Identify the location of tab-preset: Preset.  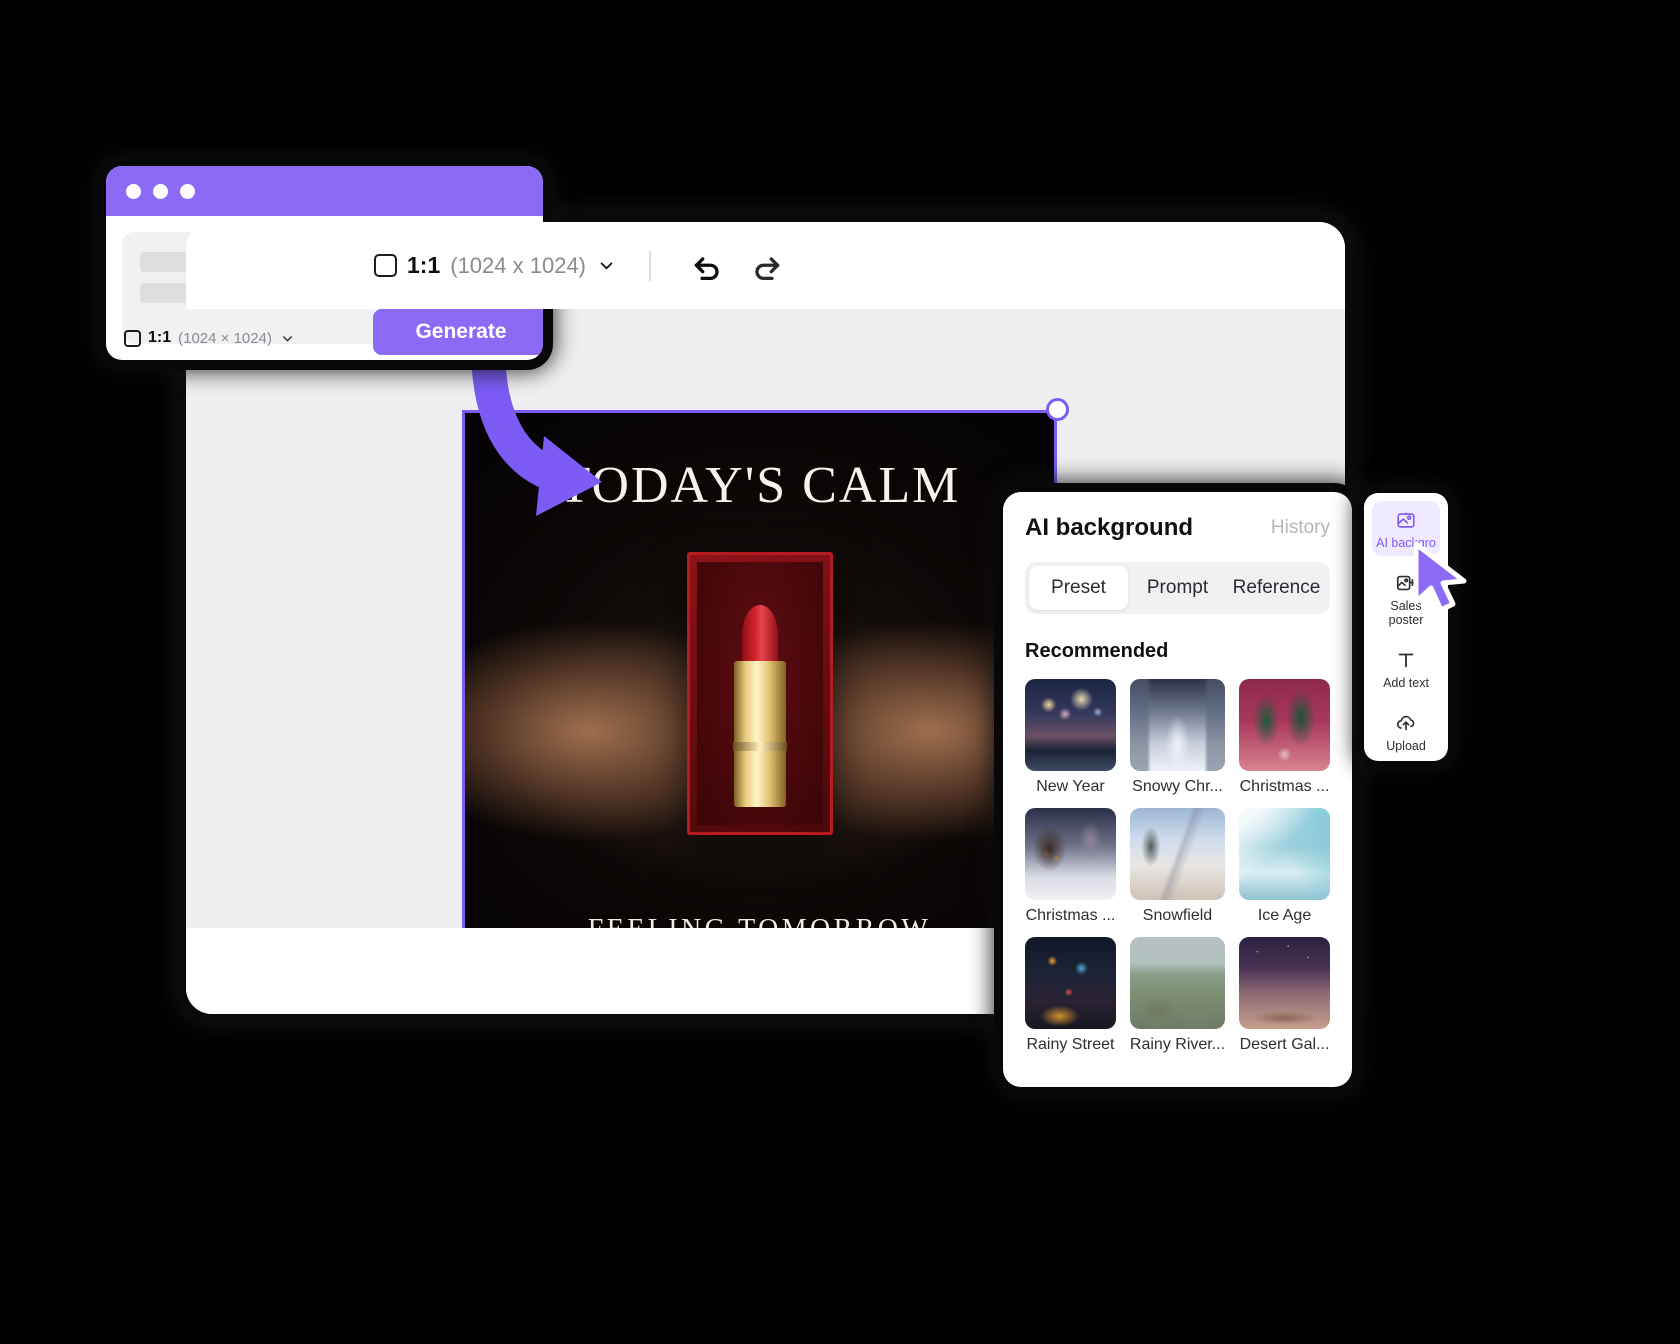
(1078, 588).